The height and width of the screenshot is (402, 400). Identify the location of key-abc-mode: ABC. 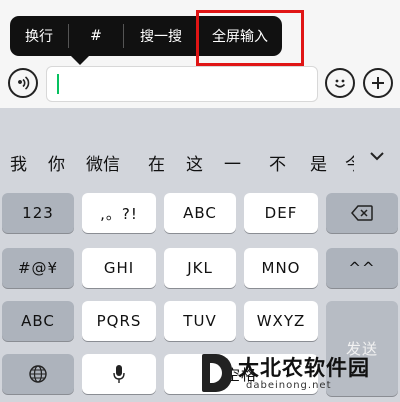
(38, 321).